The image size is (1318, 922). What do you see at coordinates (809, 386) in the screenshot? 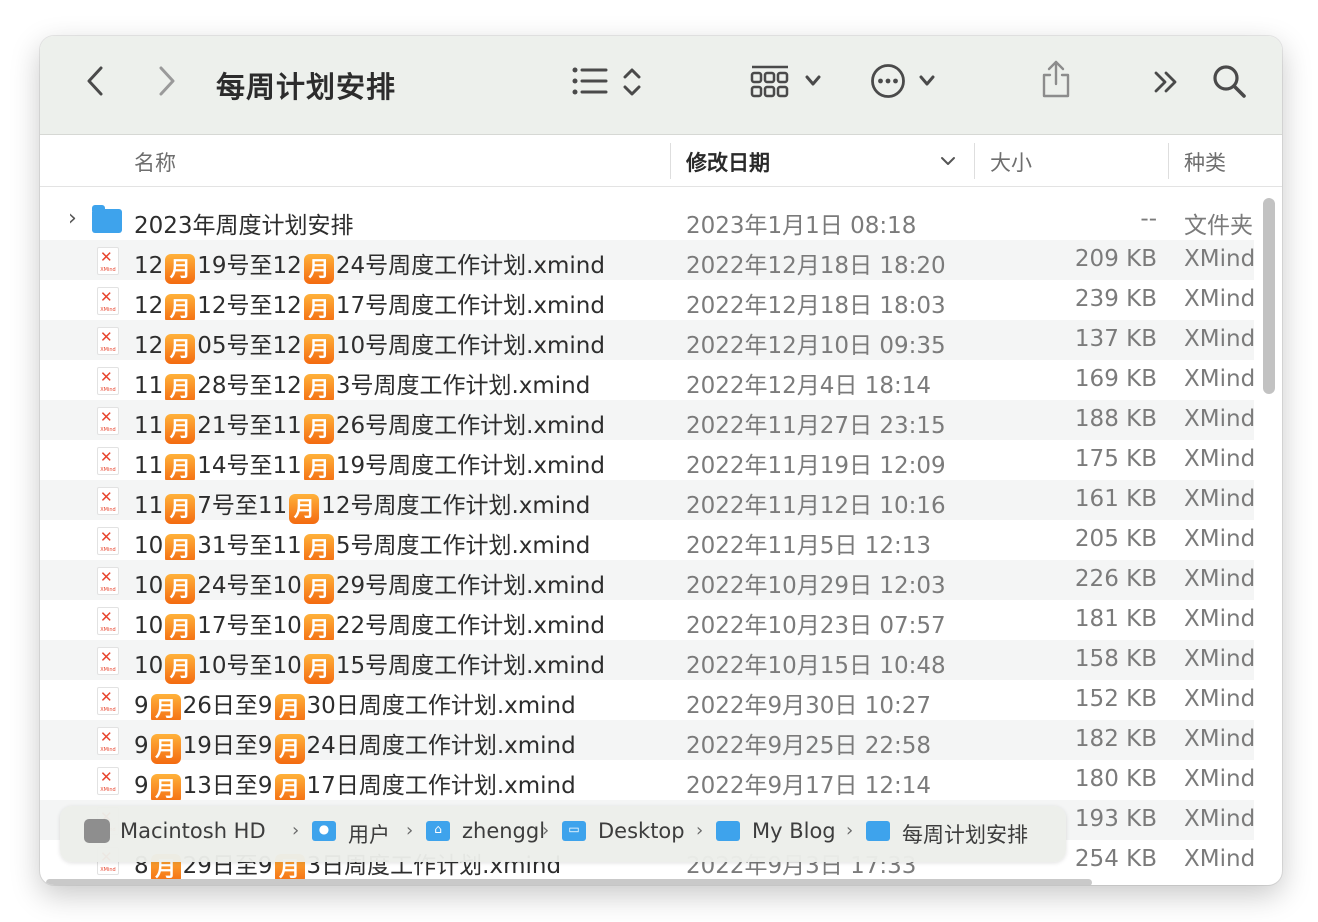
I see `file-date: 2022年12月4日 18:14` at bounding box center [809, 386].